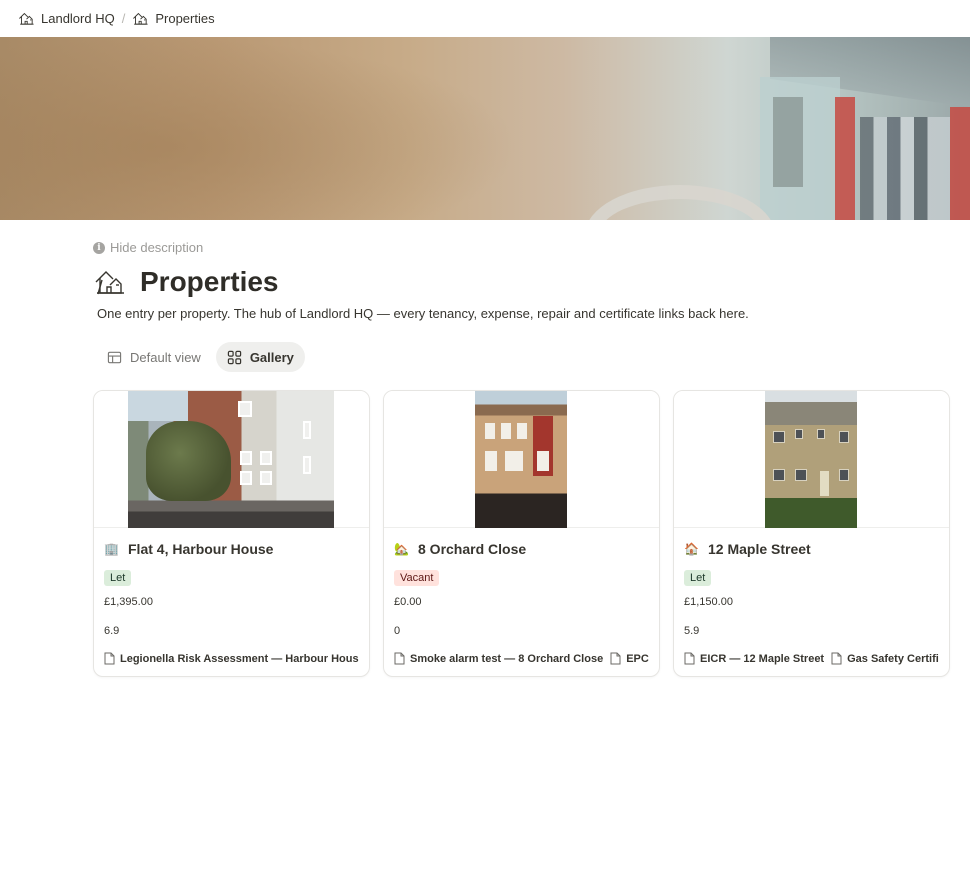  What do you see at coordinates (498, 658) in the screenshot?
I see `related-page-link: Smoke alarm test — 8 Orchard Close` at bounding box center [498, 658].